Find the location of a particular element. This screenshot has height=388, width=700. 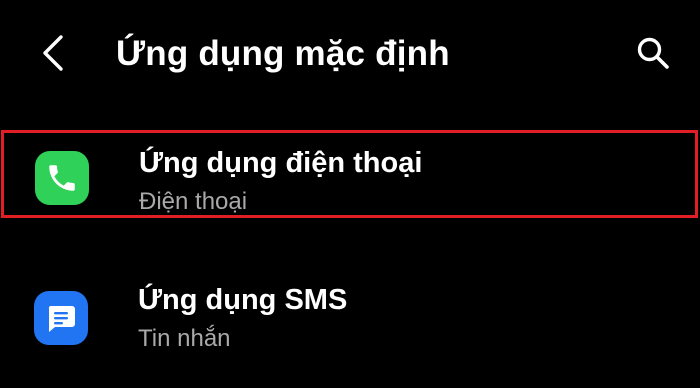

message-icon is located at coordinates (61, 319).